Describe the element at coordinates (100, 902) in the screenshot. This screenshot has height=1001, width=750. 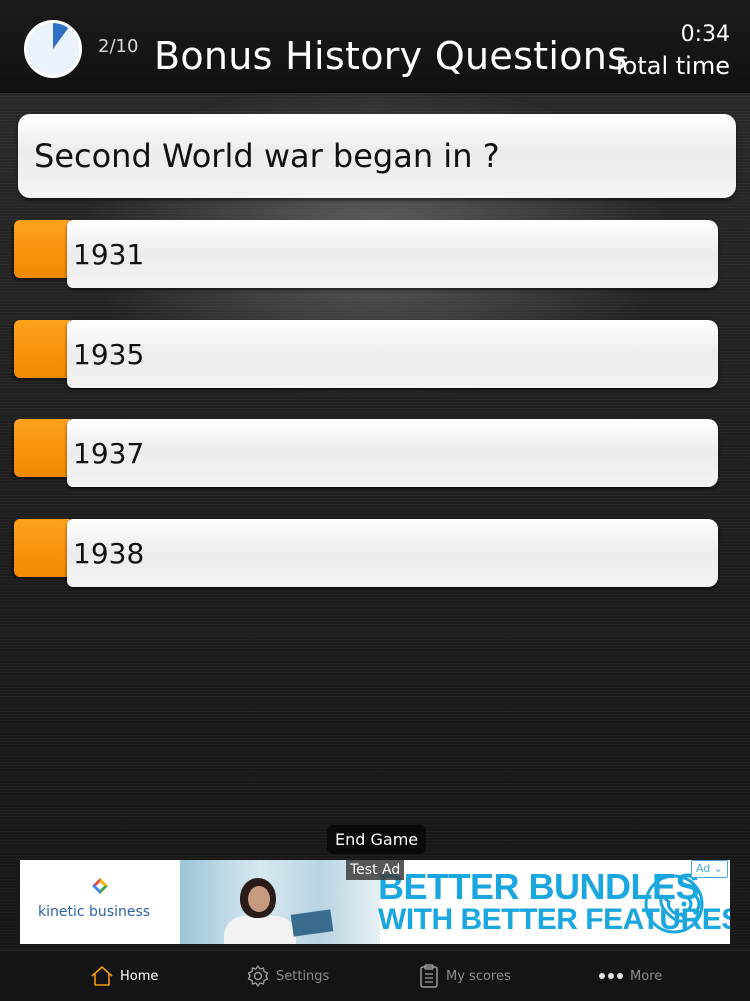
I see `ad-brand-panel: kinetic business` at that location.